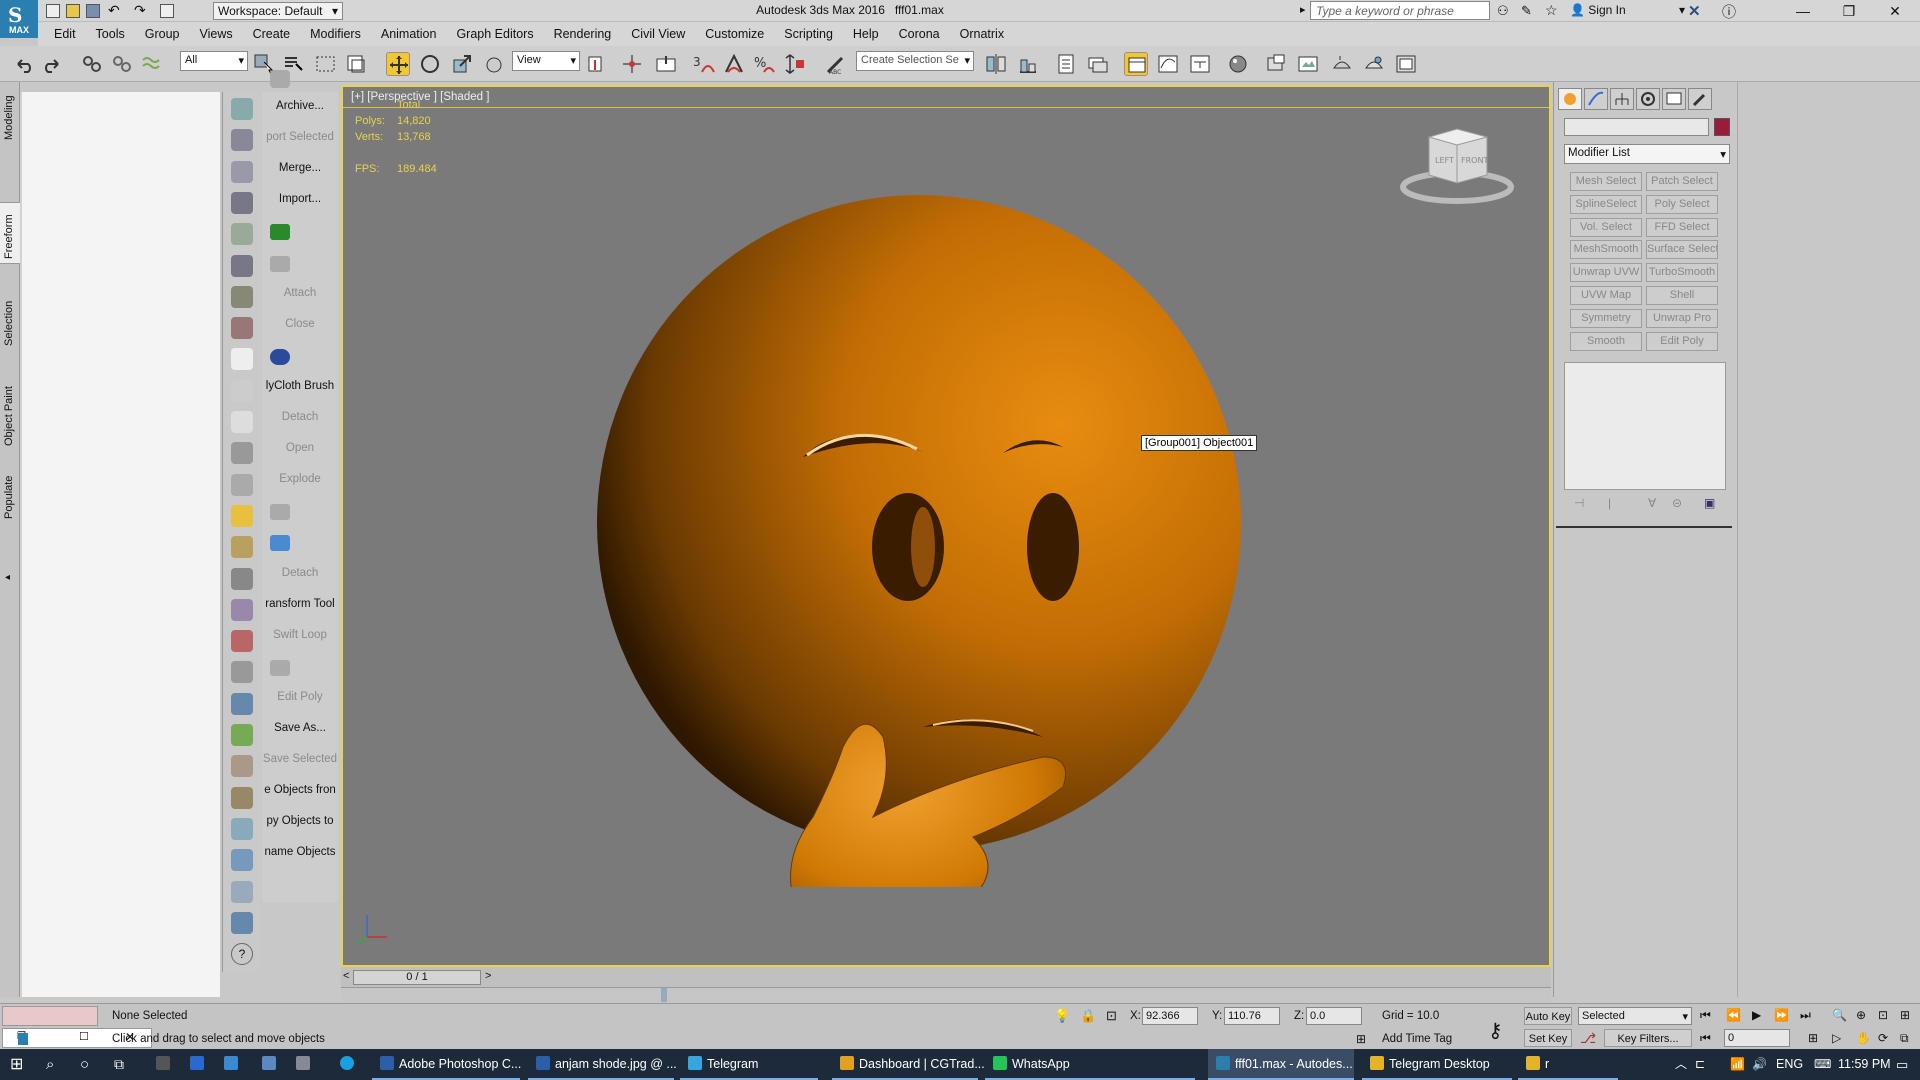  Describe the element at coordinates (1588, 1038) in the screenshot. I see `set-key-icon: ⎇` at that location.